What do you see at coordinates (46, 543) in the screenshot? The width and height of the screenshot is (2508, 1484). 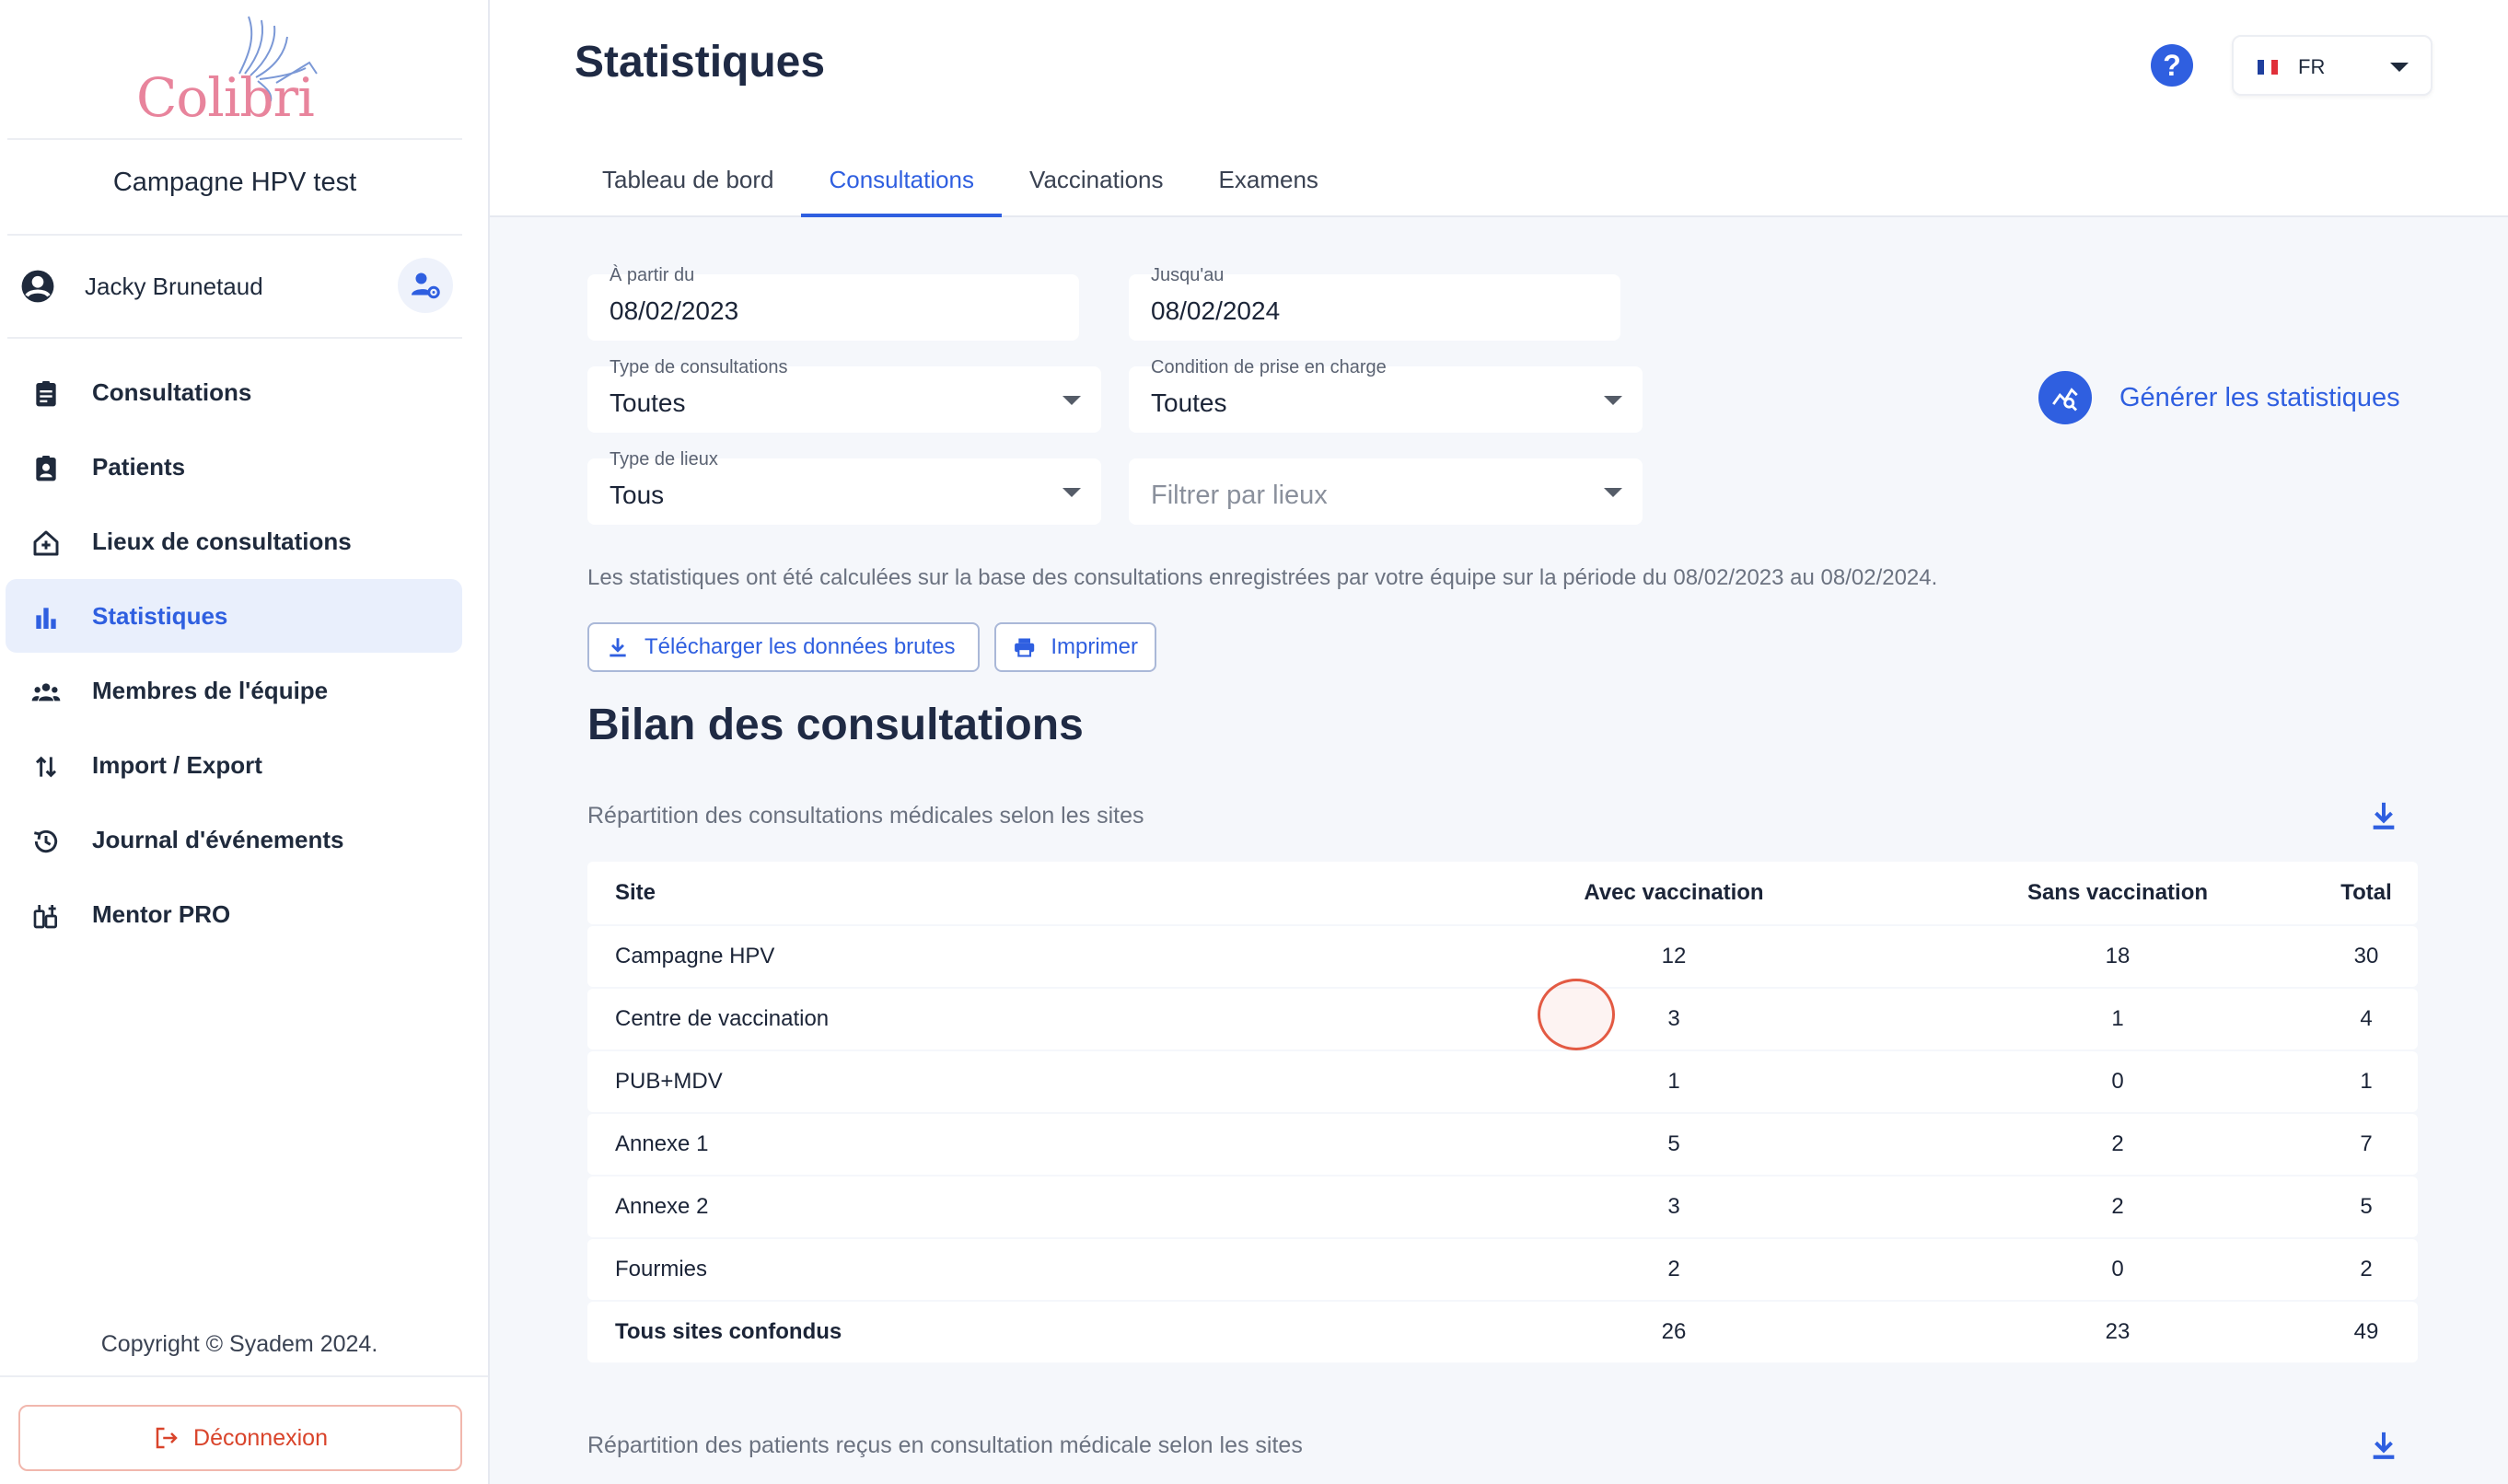 I see `house-plus-icon` at bounding box center [46, 543].